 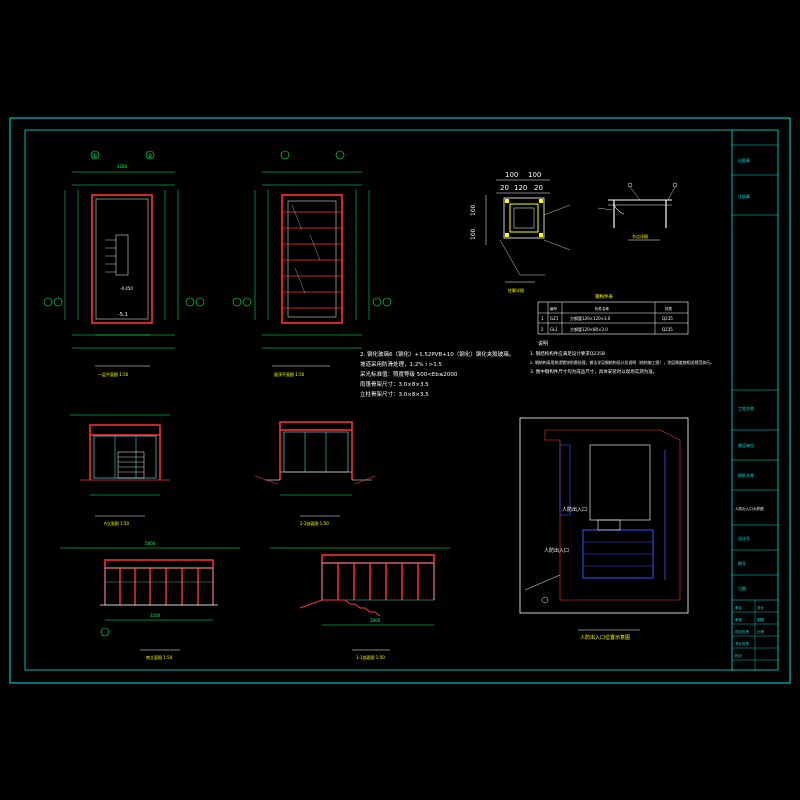 What do you see at coordinates (94, 156) in the screenshot?
I see `plan1-axis-1: ①` at bounding box center [94, 156].